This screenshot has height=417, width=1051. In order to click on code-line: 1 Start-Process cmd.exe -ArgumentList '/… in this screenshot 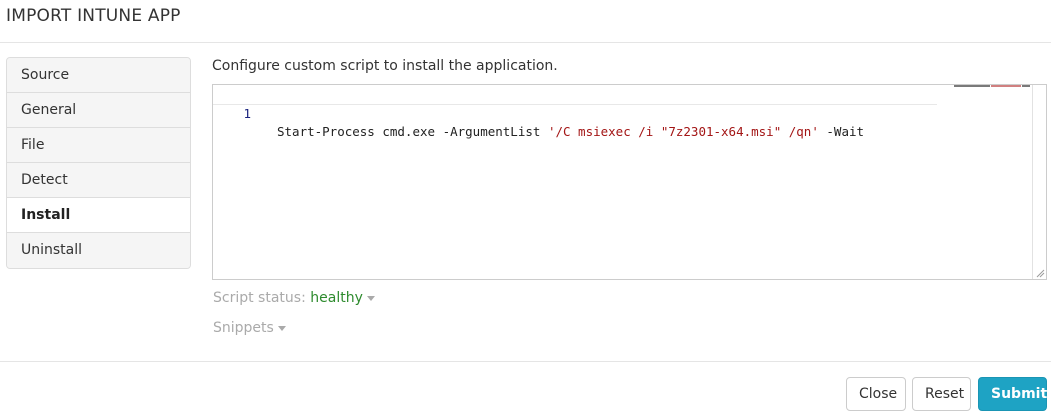, I will do `click(575, 113)`.